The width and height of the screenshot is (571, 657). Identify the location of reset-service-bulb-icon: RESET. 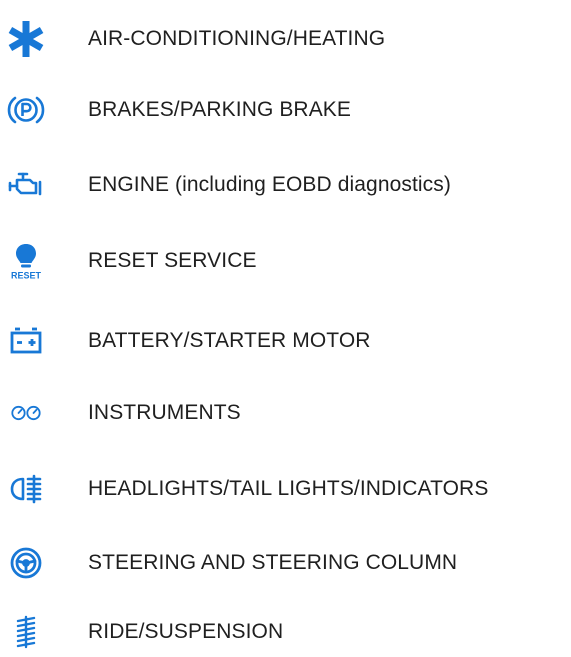
(26, 261).